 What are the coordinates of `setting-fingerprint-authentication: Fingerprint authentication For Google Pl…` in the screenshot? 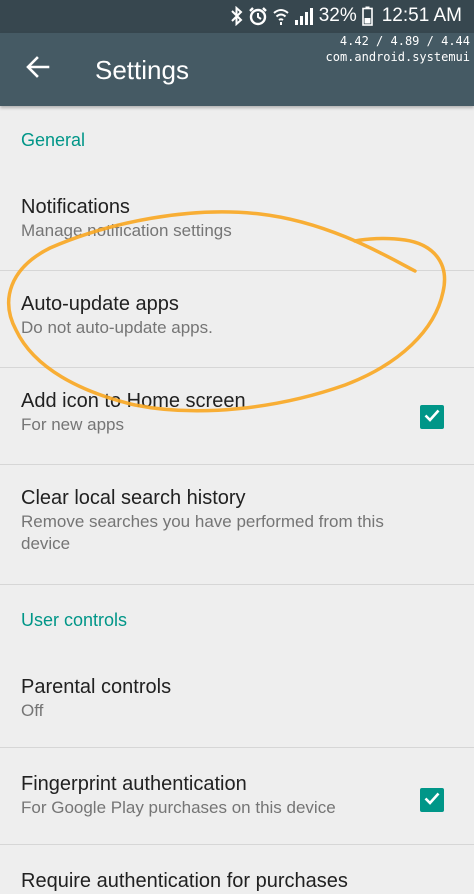 It's located at (237, 796).